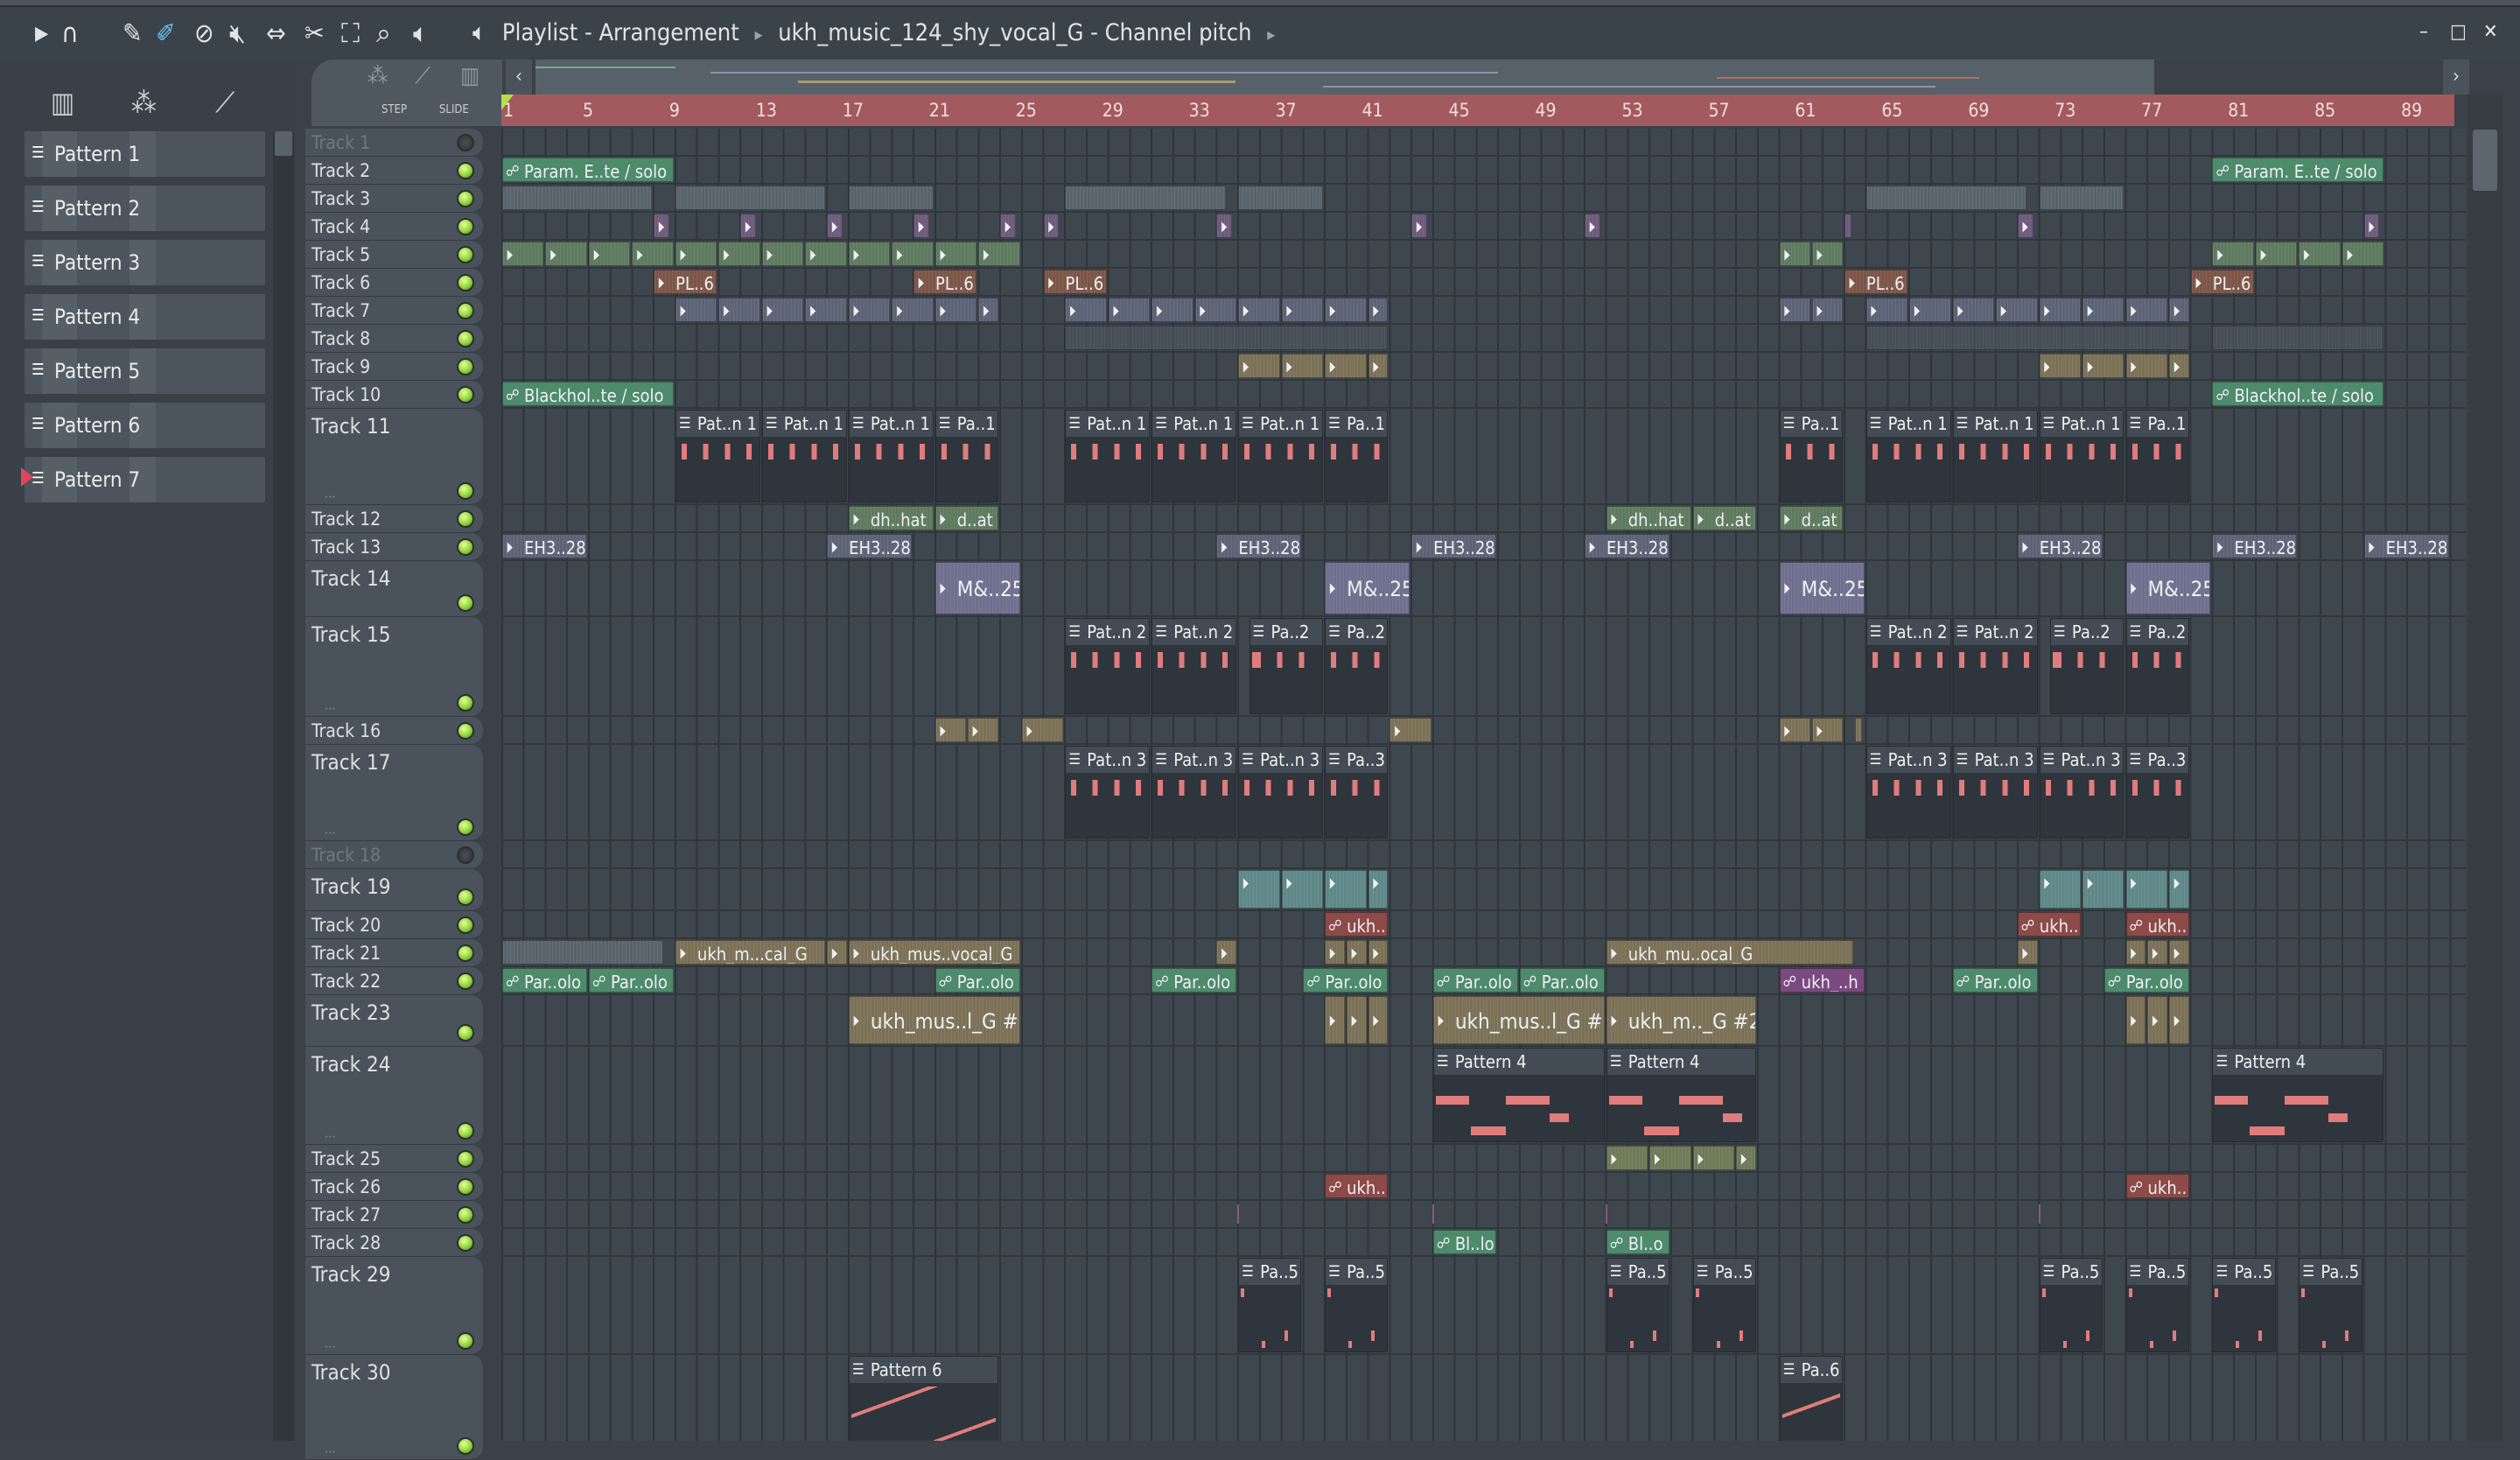  I want to click on track-lane: ☍ ukh.. ☍ ukh.. ☍ ukh.., so click(1483, 925).